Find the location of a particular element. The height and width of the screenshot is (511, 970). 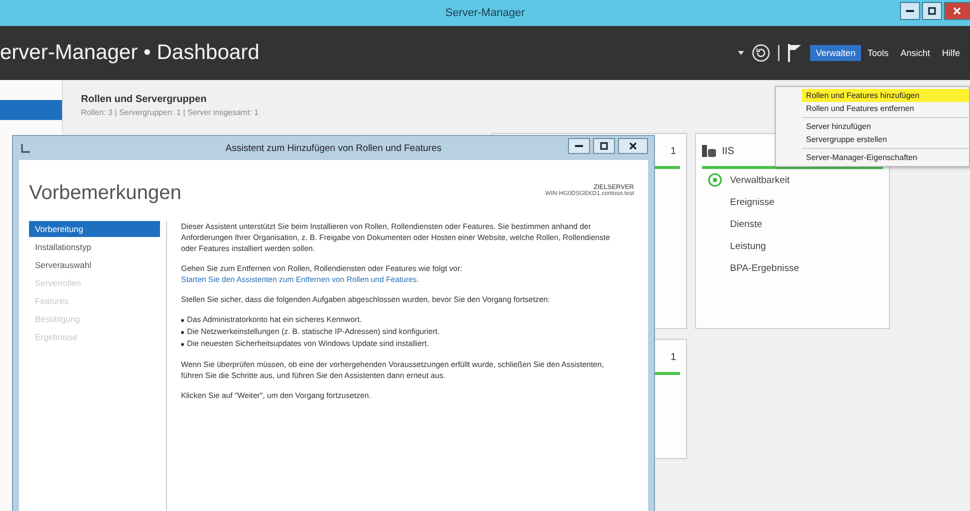

dialog-title: Assistent zum Hinzufügen von Rollen und Features is located at coordinates (334, 148).